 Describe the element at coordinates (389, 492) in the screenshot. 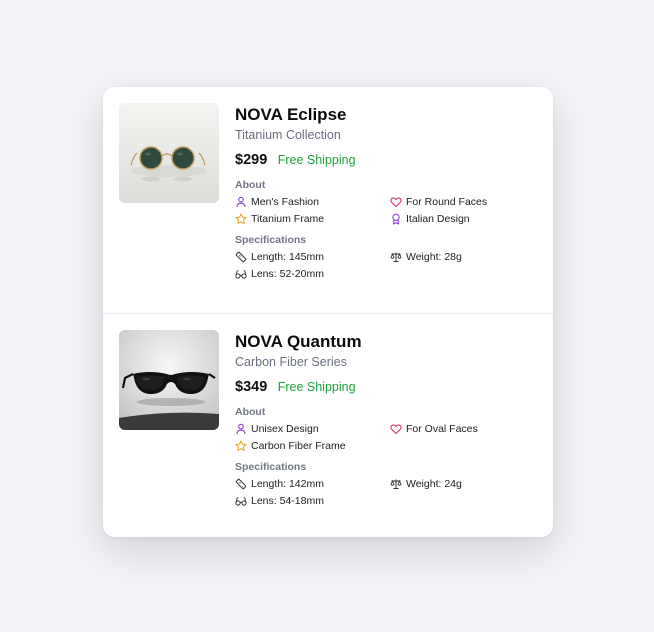

I see `specifications-list: Length: 142mm Weight: 24g Lens: 54-18mm` at that location.